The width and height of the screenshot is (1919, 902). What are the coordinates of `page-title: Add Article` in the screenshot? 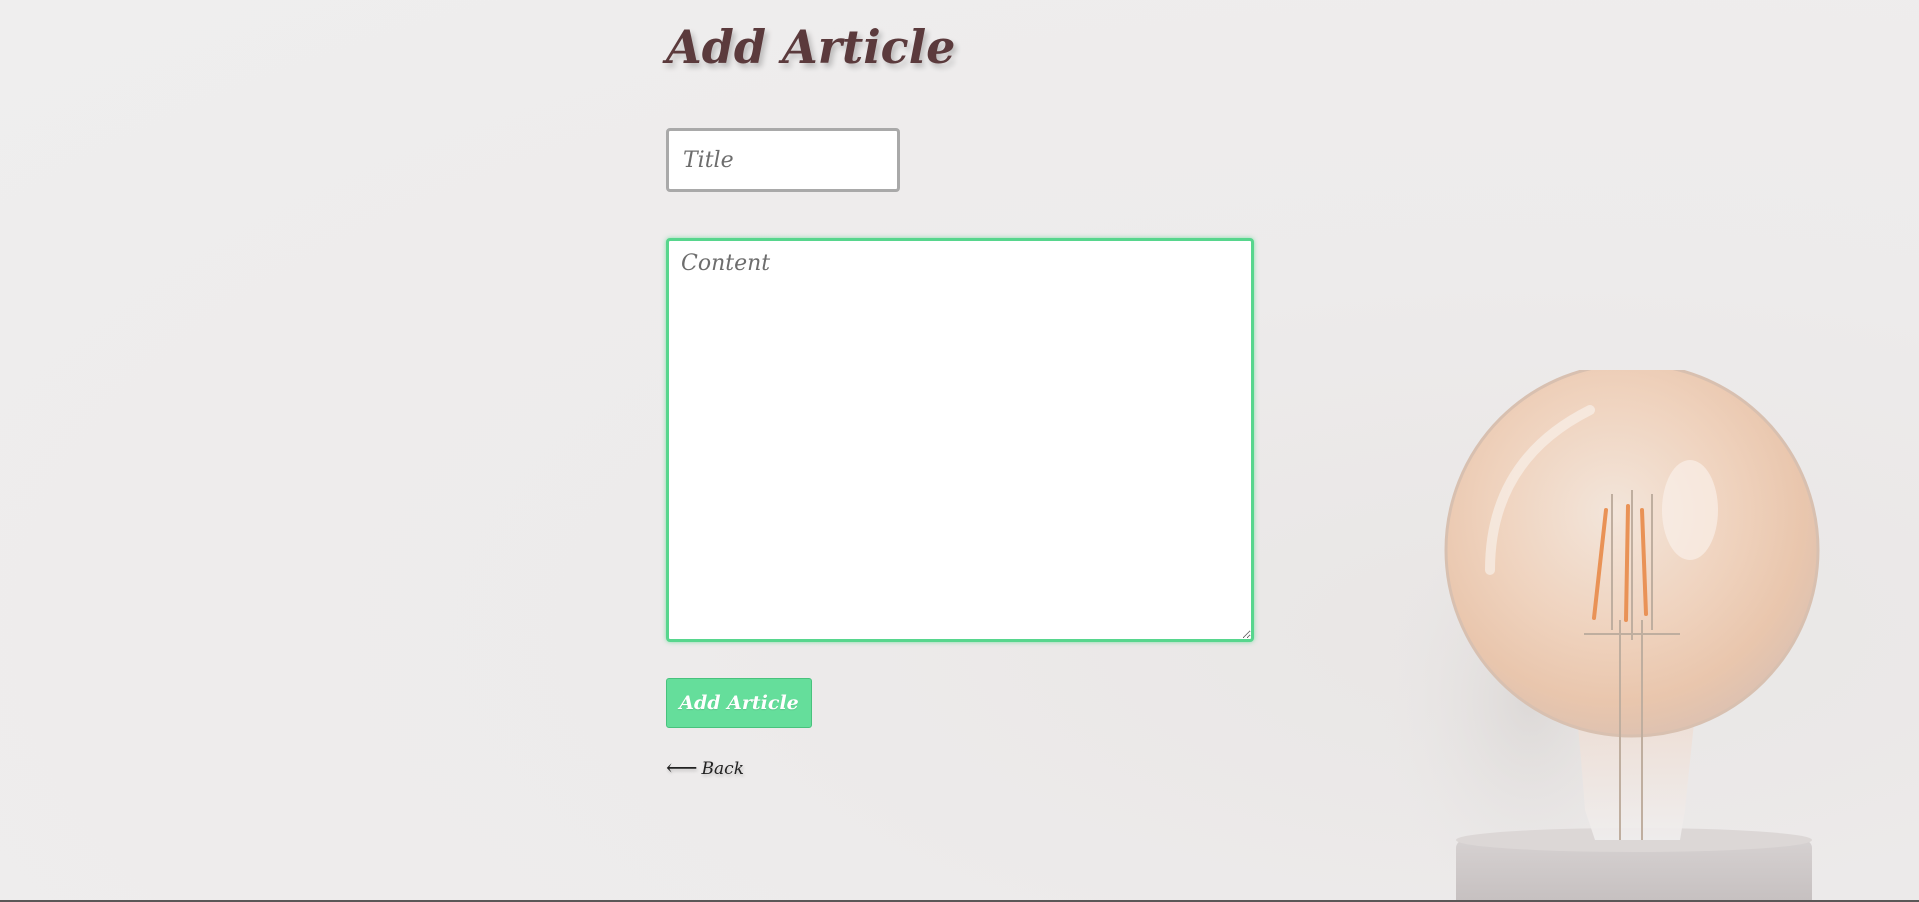 It's located at (811, 47).